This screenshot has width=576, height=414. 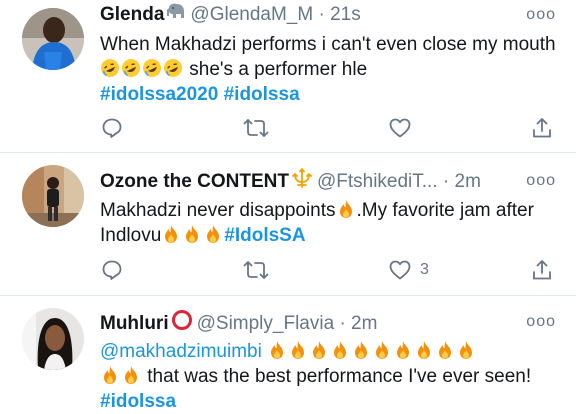 I want to click on tweet-actions: 3, so click(x=330, y=270).